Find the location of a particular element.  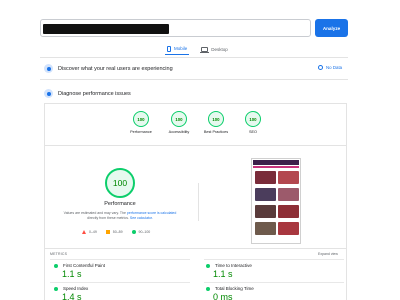

tab-desktop-label: Desktop is located at coordinates (219, 49).